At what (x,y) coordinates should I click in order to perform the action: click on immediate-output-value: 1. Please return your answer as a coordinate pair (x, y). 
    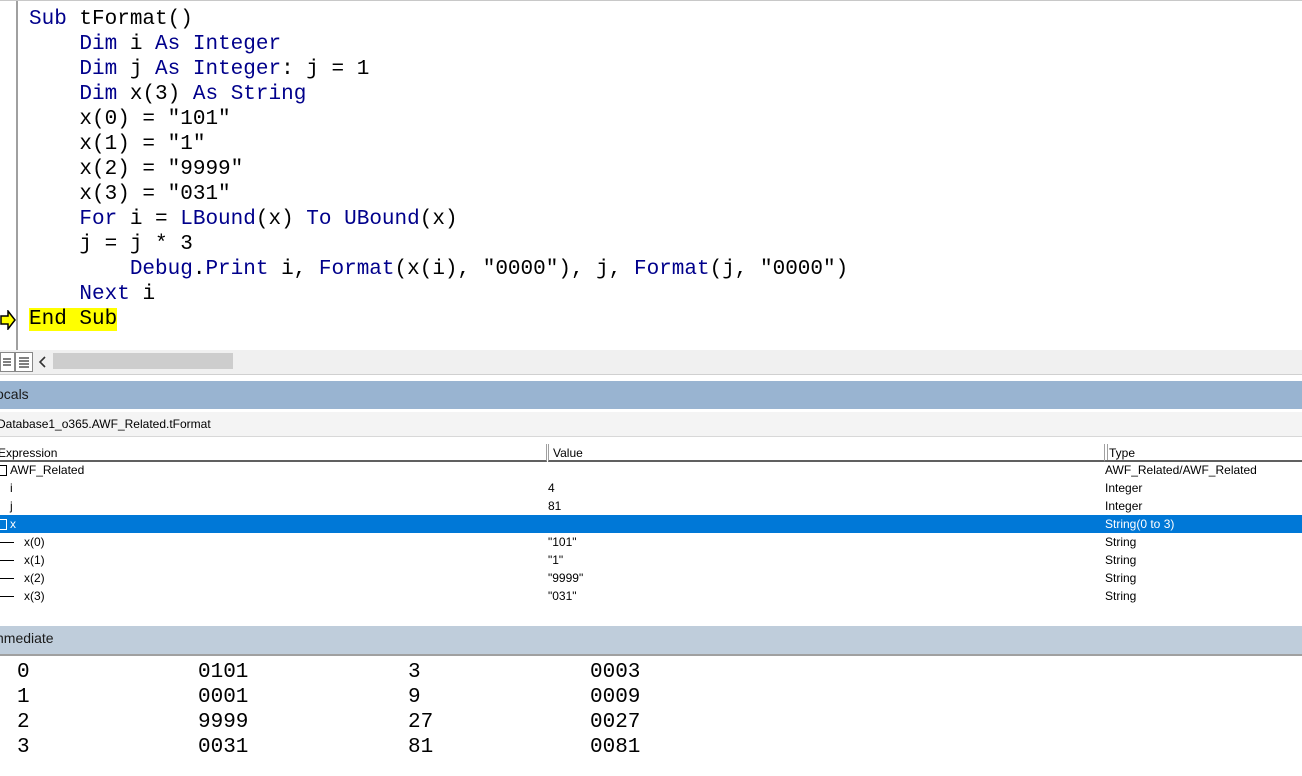
    Looking at the image, I should click on (23, 697).